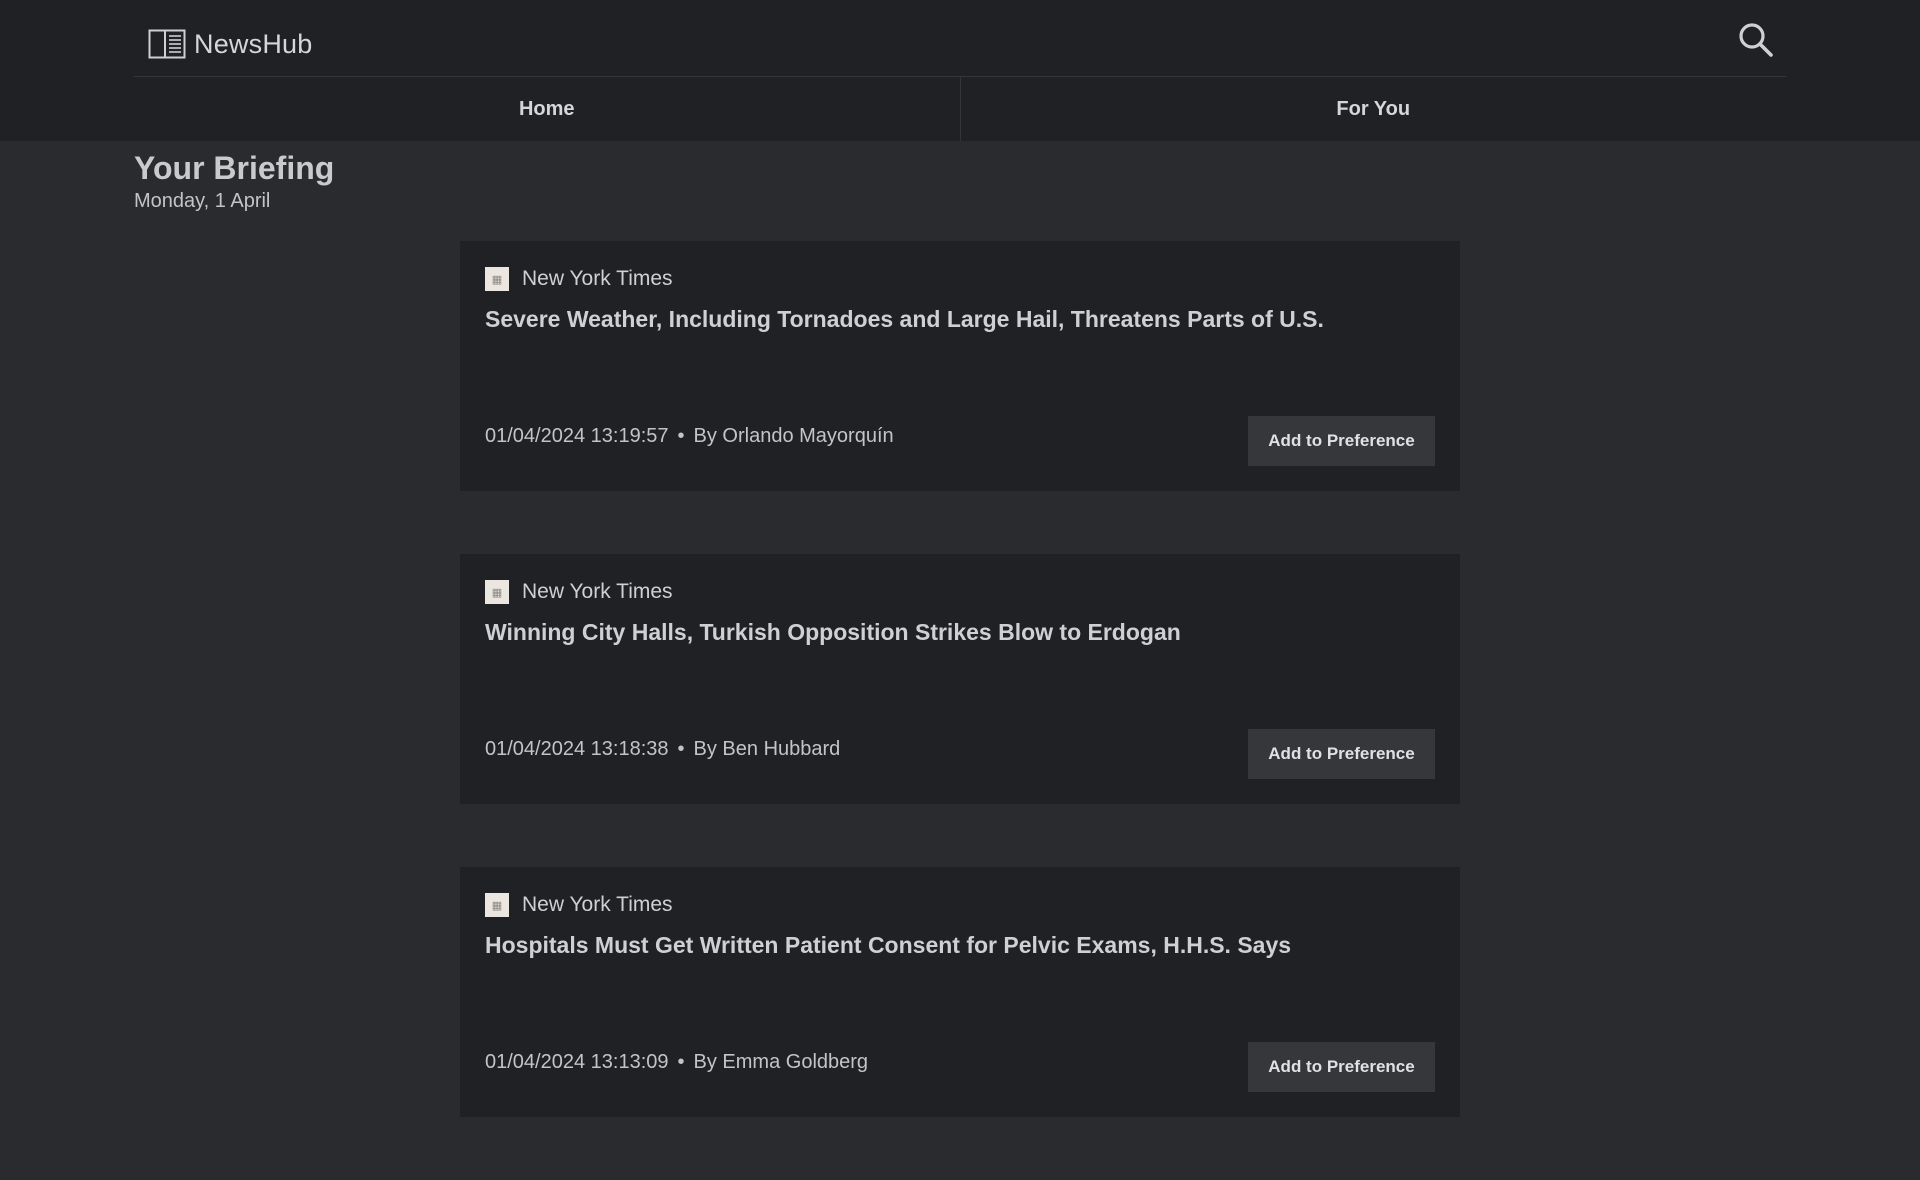  I want to click on top-bar: NewsHub Home For You, so click(960, 70).